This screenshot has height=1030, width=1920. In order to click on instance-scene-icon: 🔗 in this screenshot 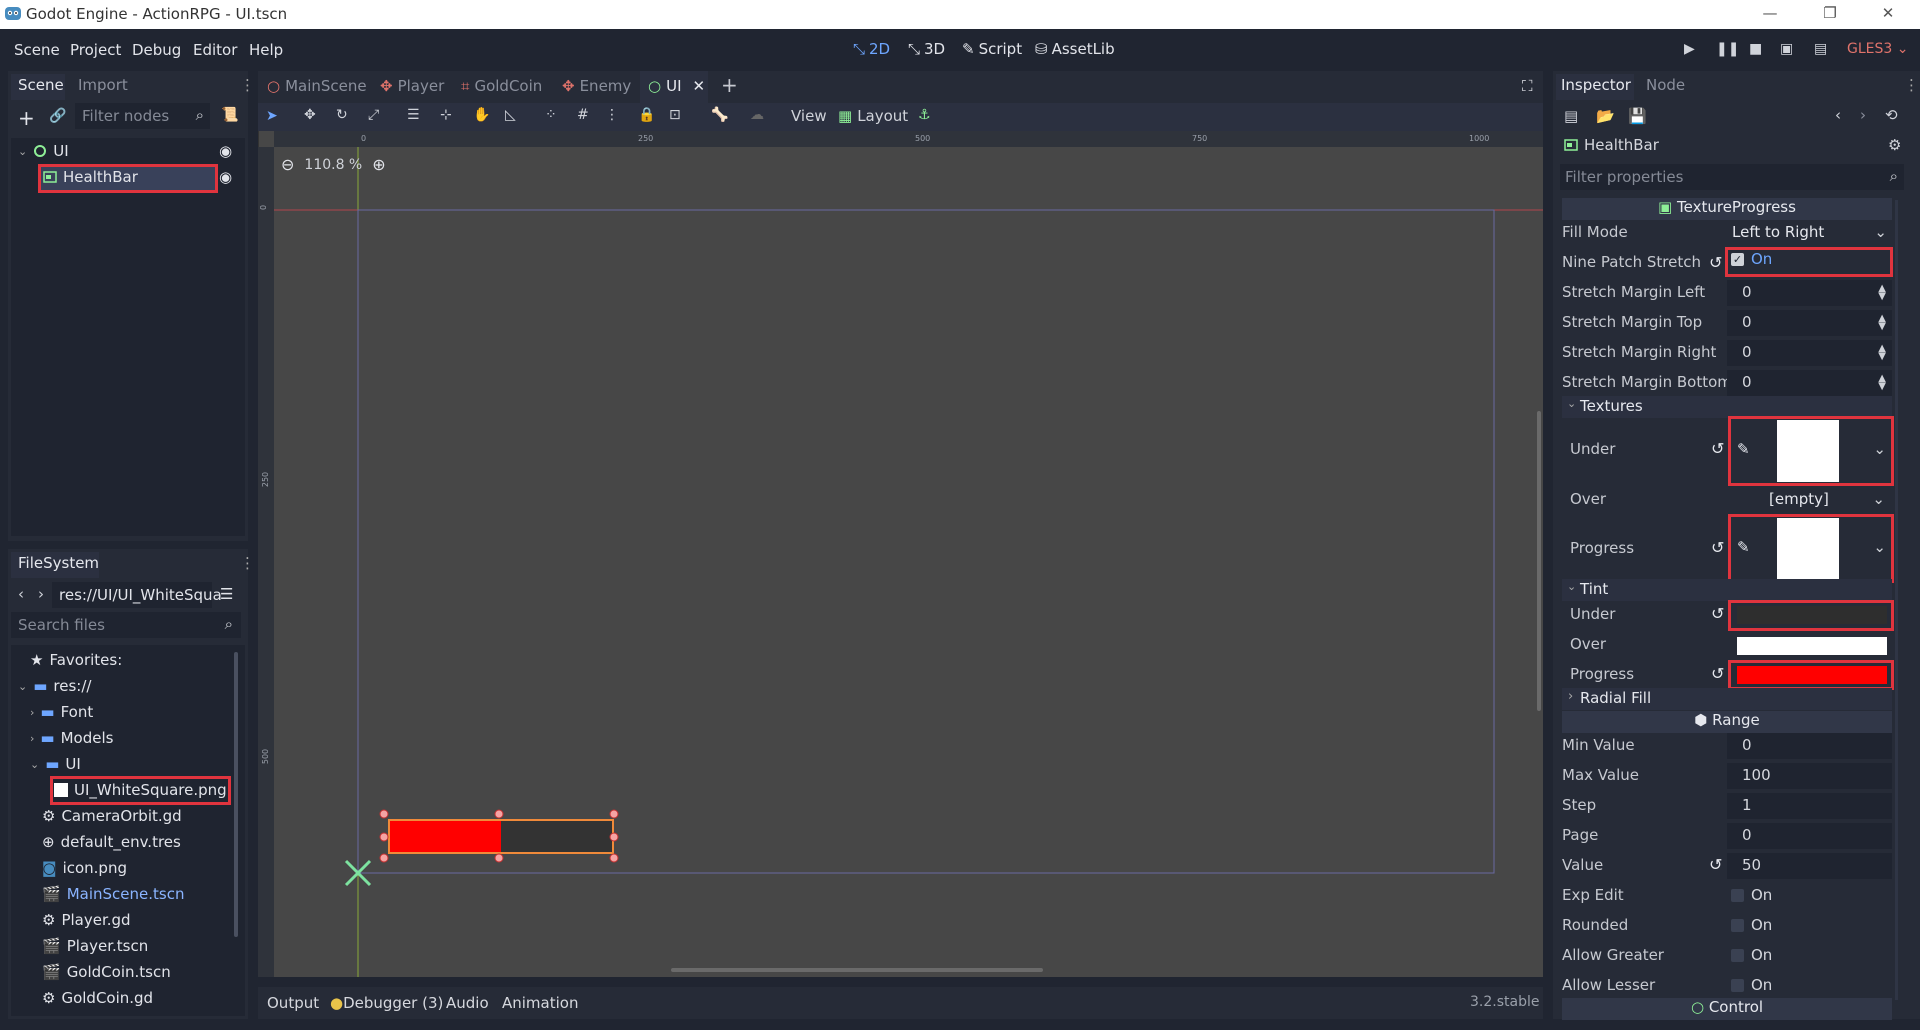, I will do `click(57, 116)`.